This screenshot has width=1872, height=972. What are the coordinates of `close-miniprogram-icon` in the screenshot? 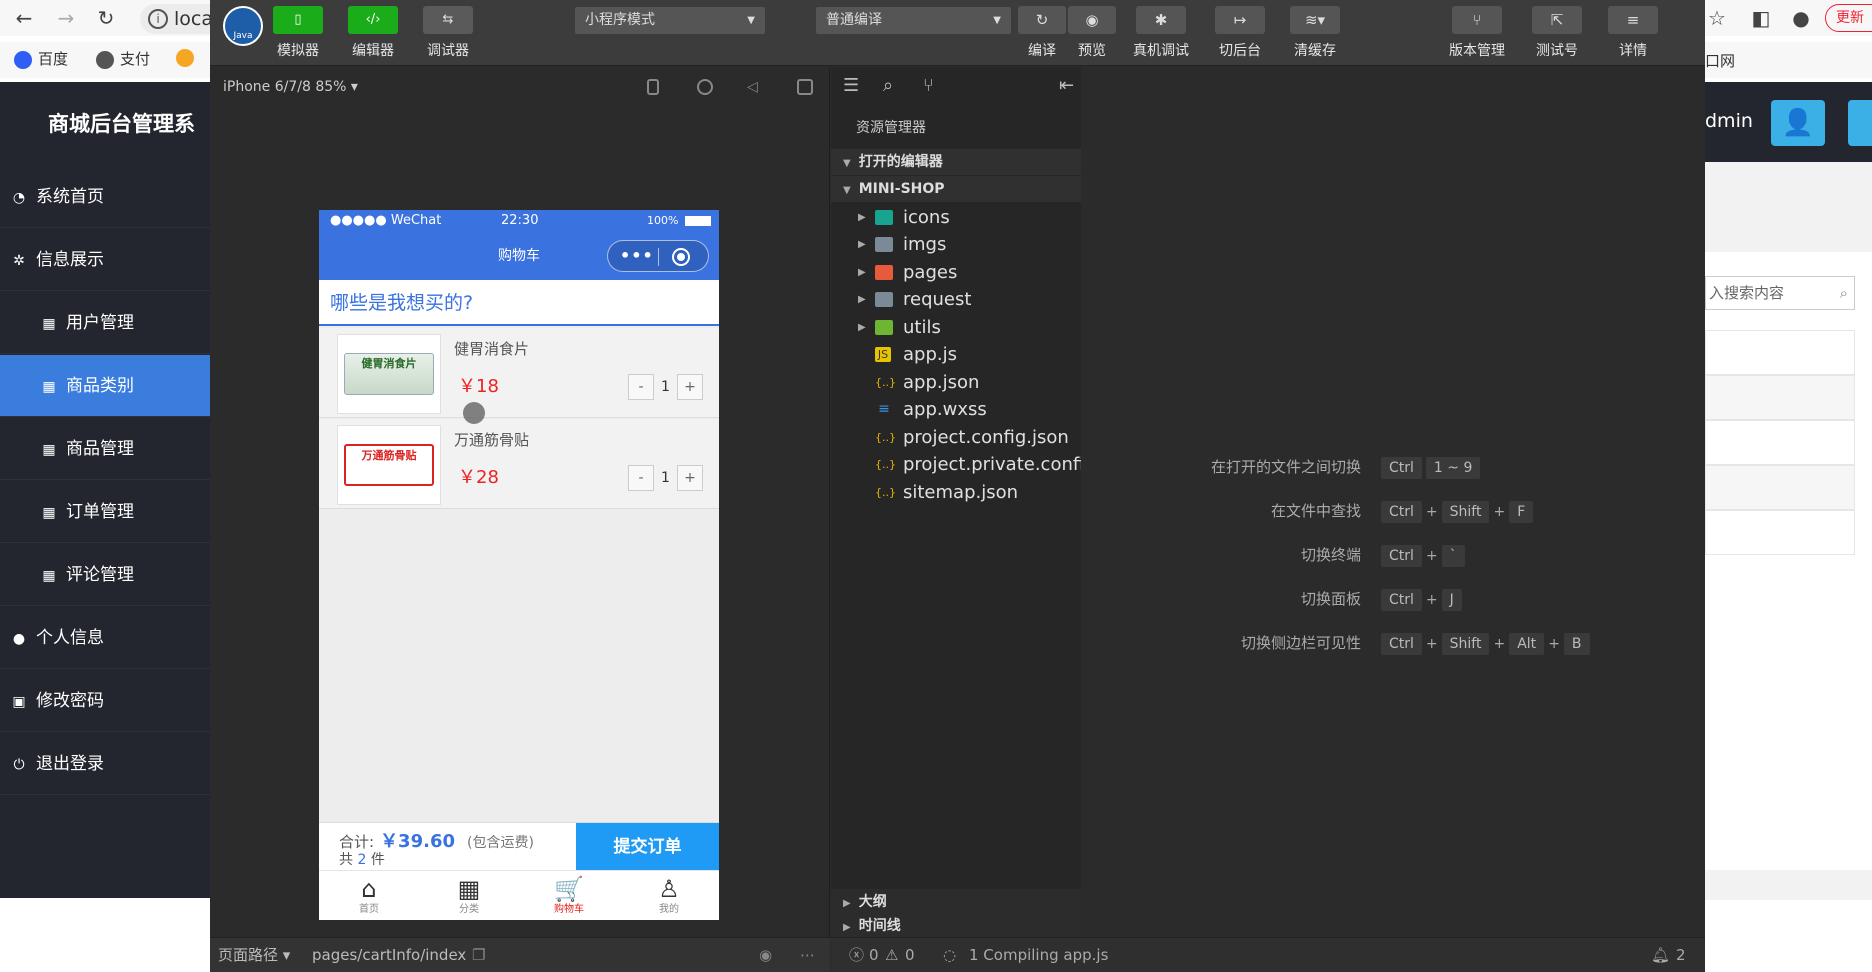 It's located at (681, 257).